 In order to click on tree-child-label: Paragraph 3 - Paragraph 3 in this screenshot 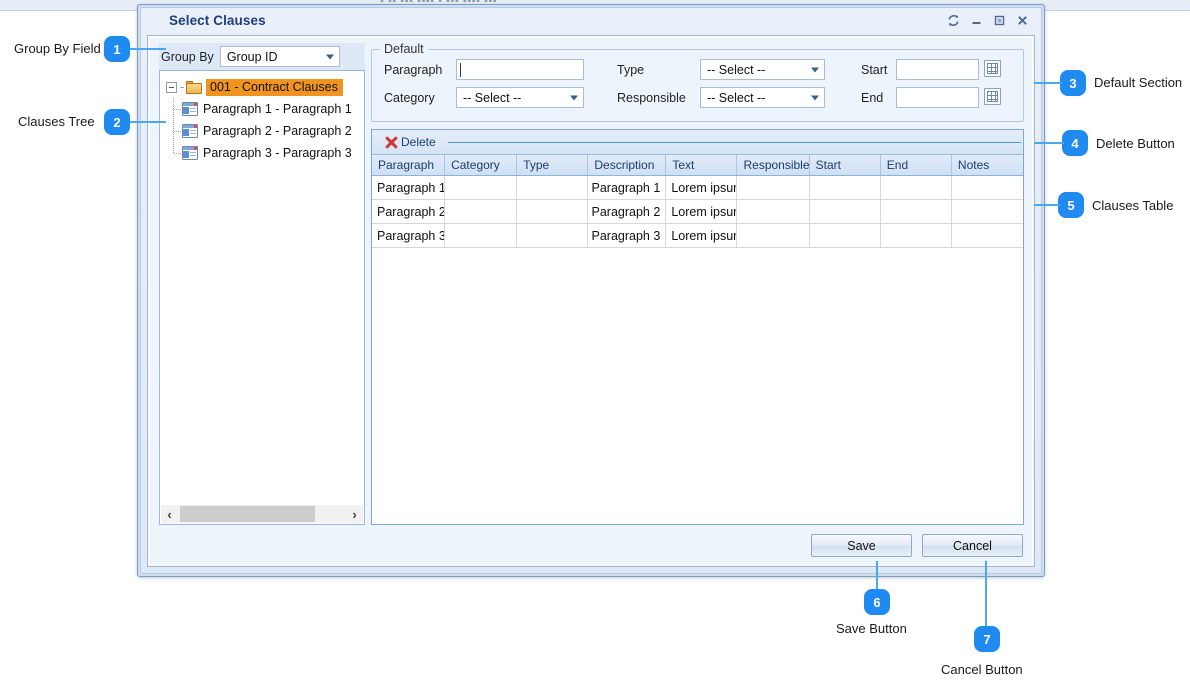, I will do `click(277, 153)`.